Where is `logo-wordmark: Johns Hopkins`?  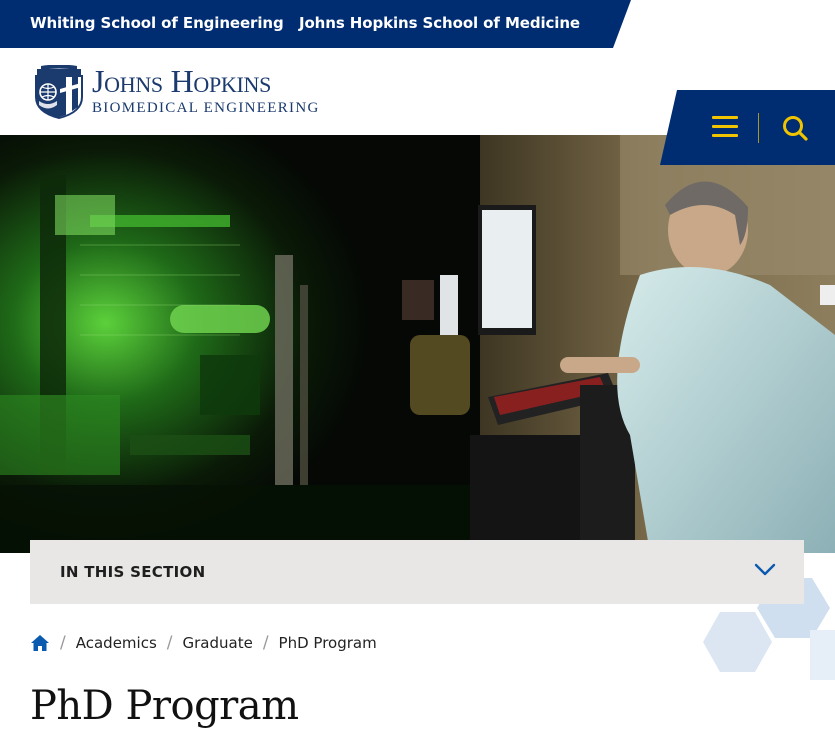
logo-wordmark: Johns Hopkins is located at coordinates (206, 81).